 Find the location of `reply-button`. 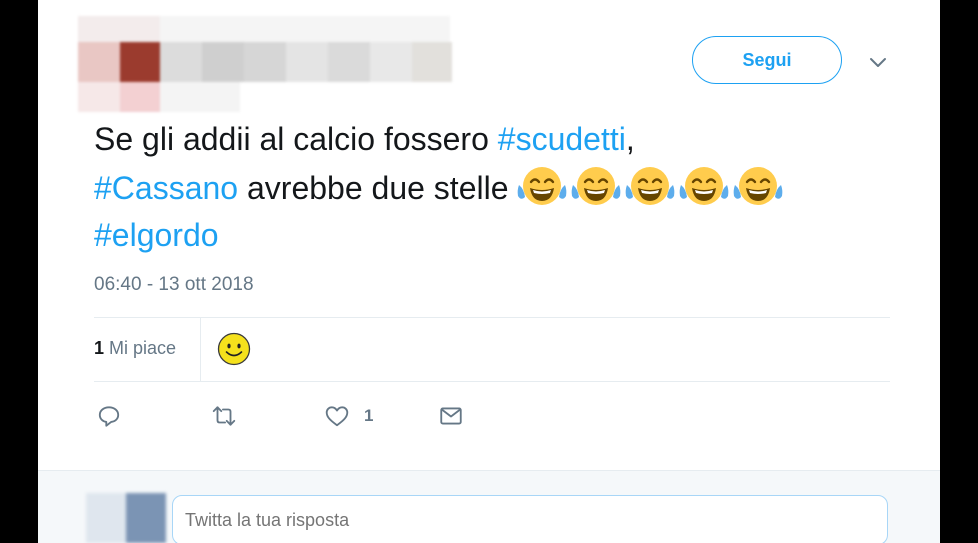

reply-button is located at coordinates (109, 416).